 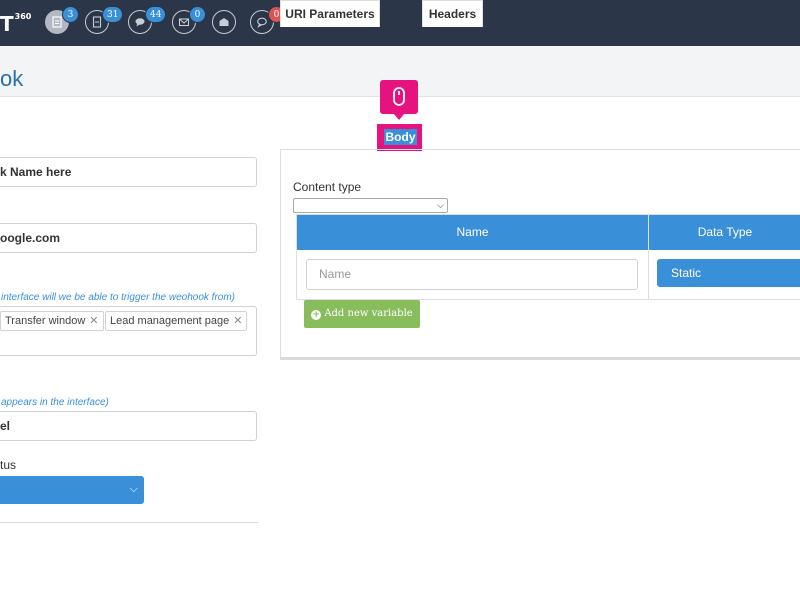 What do you see at coordinates (15, 24) in the screenshot?
I see `app-logo: T360` at bounding box center [15, 24].